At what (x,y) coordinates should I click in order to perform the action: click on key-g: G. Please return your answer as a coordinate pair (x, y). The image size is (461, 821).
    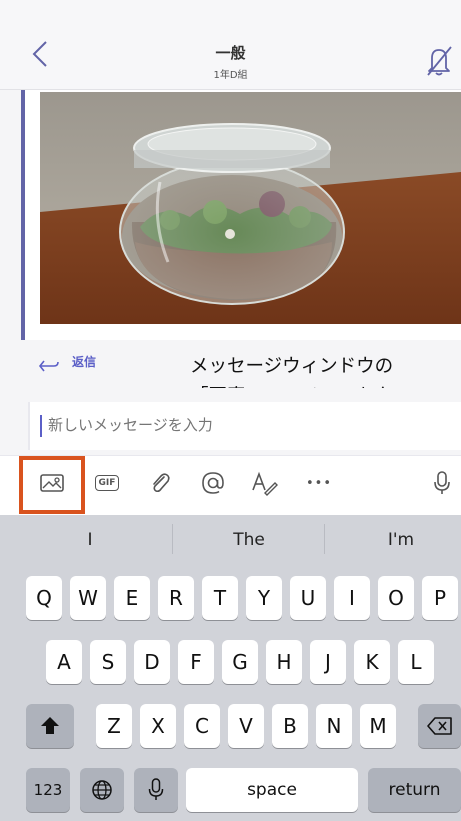
    Looking at the image, I should click on (240, 662).